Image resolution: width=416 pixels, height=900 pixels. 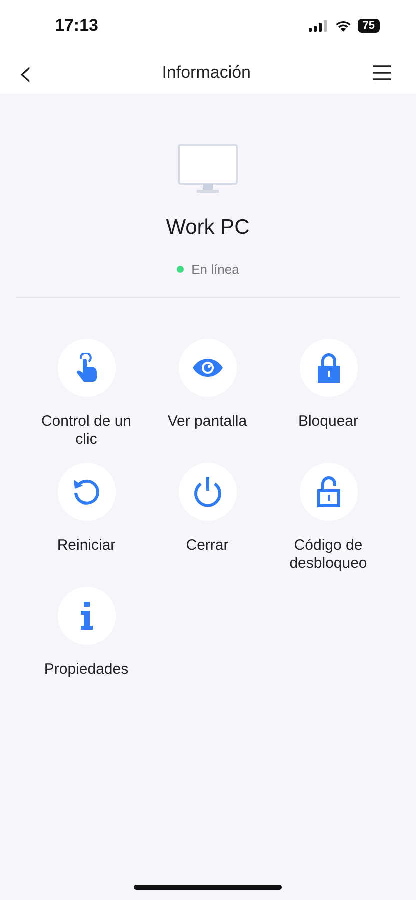 What do you see at coordinates (86, 670) in the screenshot?
I see `action-label: Propiedades` at bounding box center [86, 670].